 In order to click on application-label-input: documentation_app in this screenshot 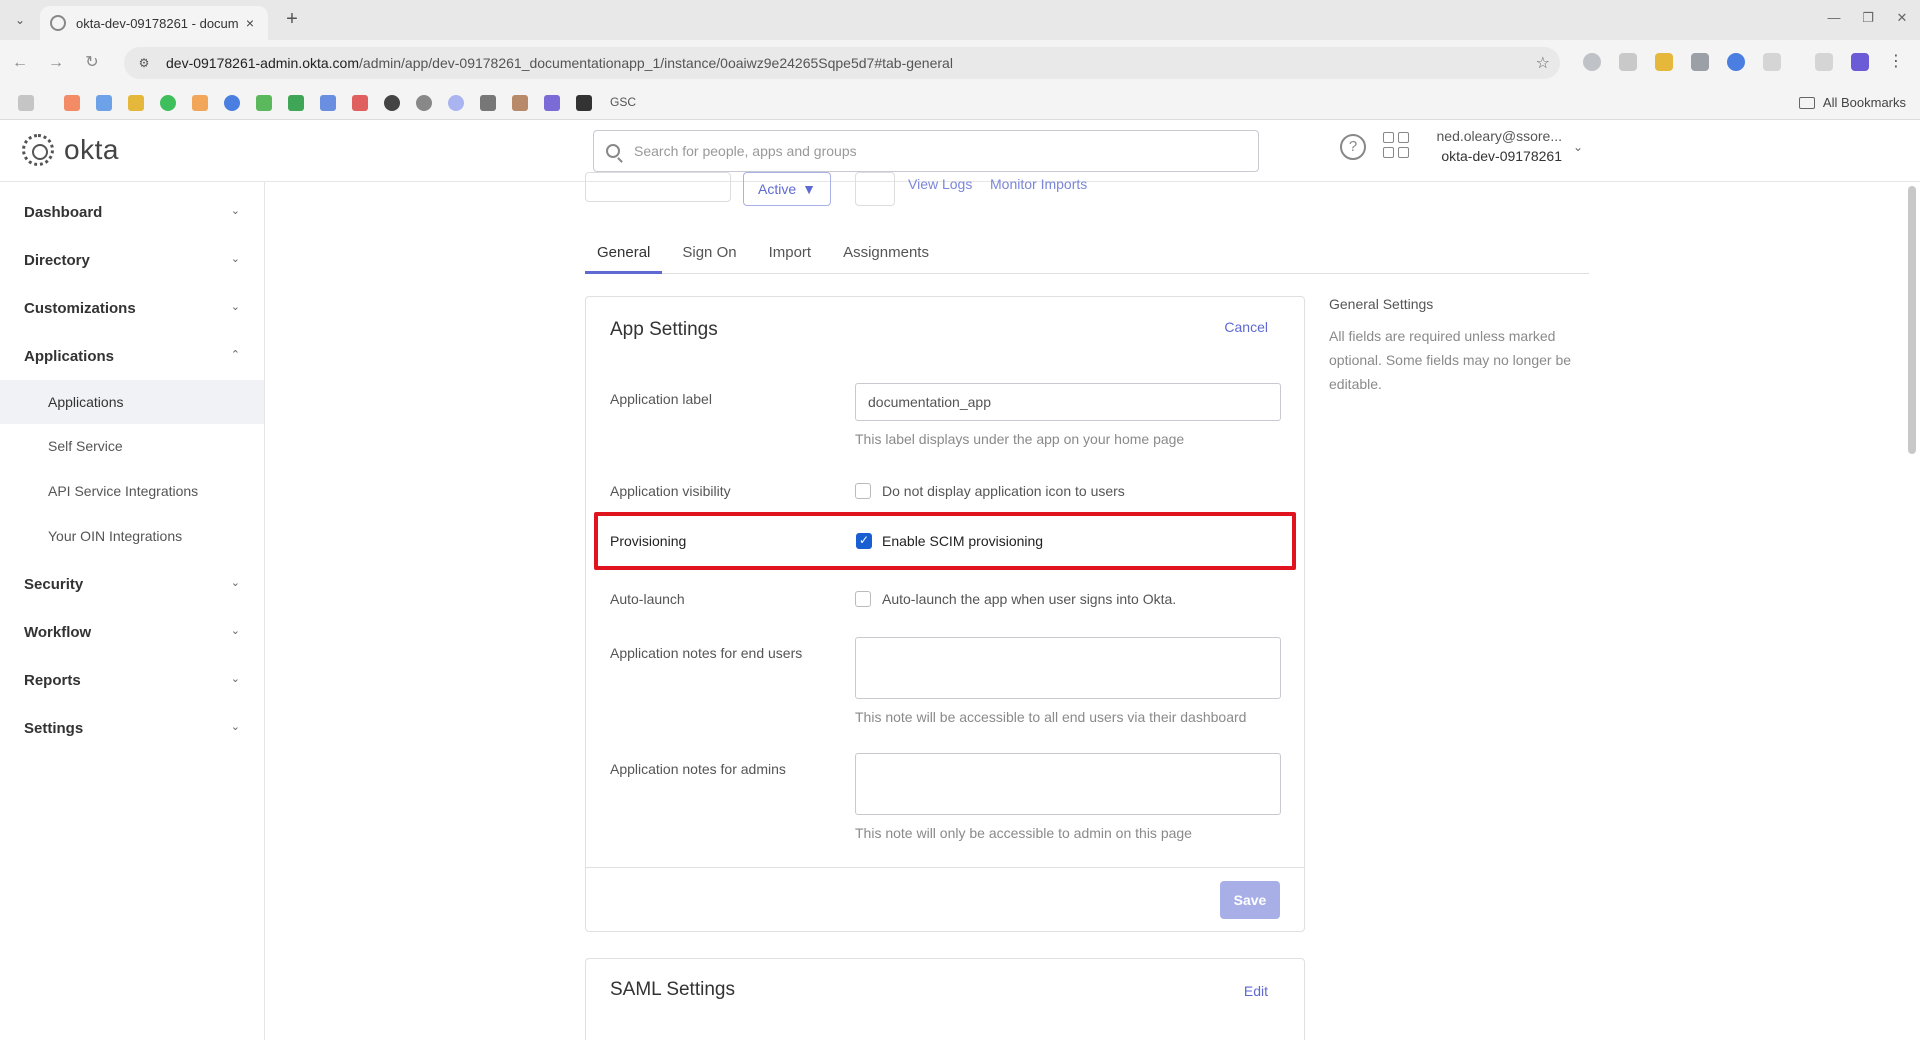, I will do `click(1068, 402)`.